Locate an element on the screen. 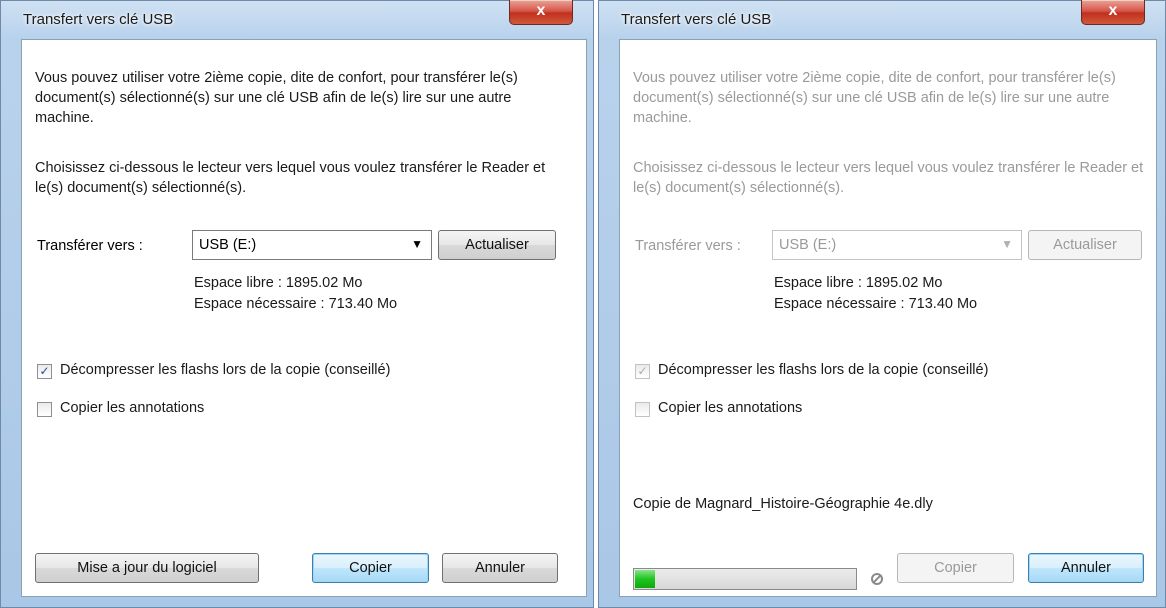 This screenshot has height=608, width=1166. software-update-button: Mise a jour du logiciel is located at coordinates (147, 568).